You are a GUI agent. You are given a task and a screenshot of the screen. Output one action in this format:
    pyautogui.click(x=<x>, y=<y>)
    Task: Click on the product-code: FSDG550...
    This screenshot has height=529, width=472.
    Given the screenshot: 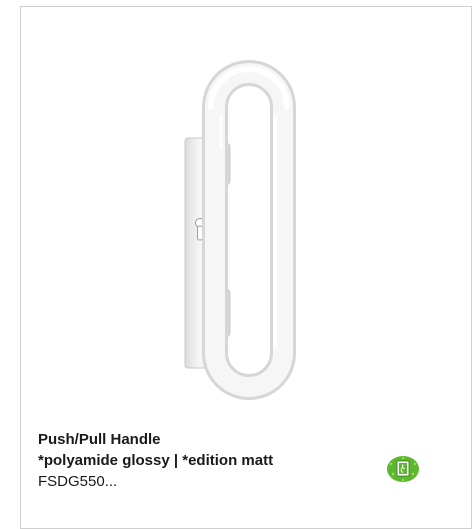 What is the action you would take?
    pyautogui.click(x=78, y=481)
    